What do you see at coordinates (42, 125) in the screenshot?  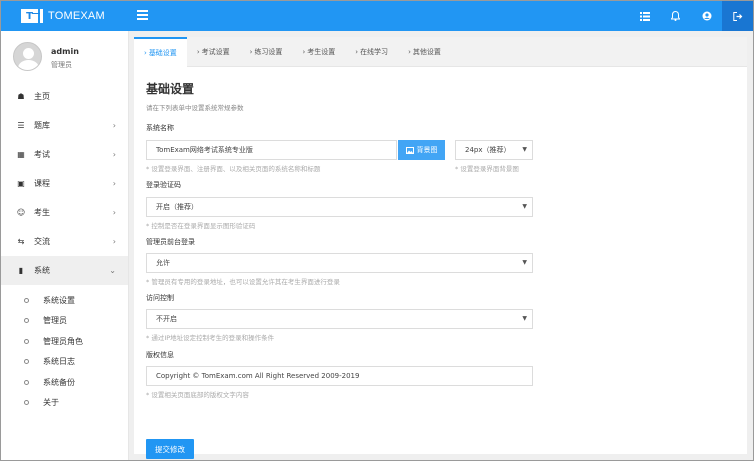 I see `sidebar-item-label: 题库` at bounding box center [42, 125].